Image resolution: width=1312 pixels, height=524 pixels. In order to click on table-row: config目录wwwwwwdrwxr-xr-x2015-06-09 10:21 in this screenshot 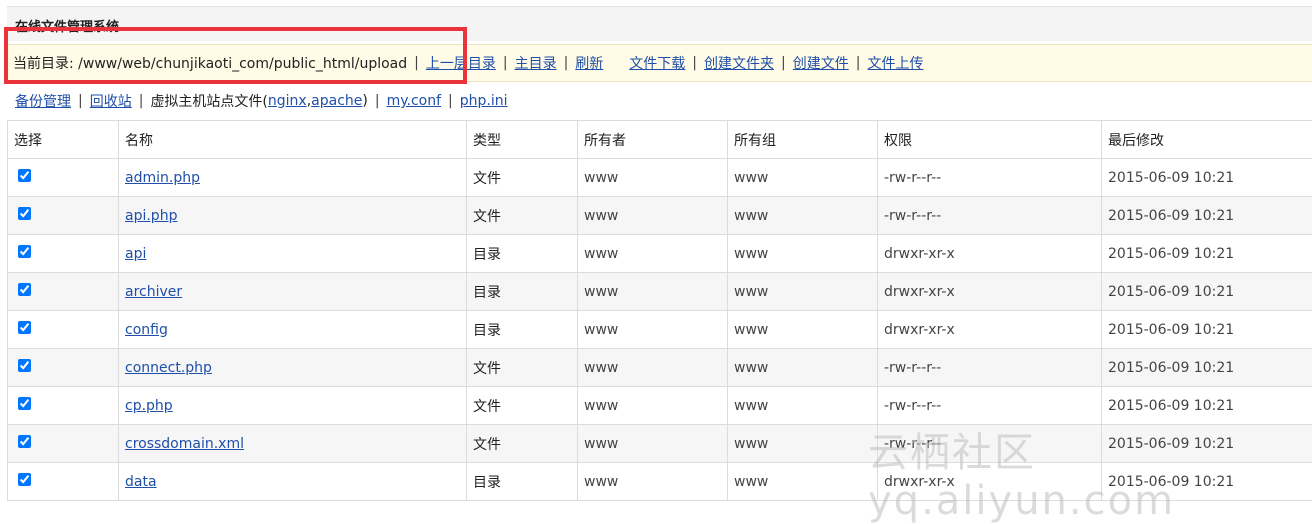, I will do `click(660, 330)`.